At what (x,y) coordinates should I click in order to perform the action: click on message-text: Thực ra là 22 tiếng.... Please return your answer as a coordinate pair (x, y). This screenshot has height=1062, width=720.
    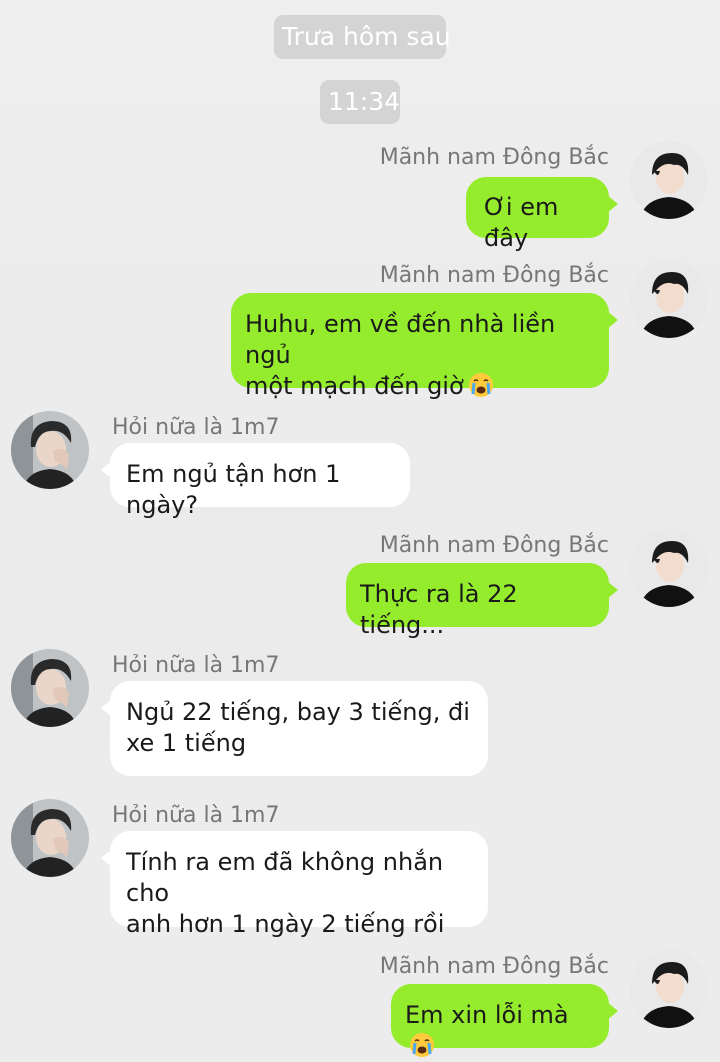
    Looking at the image, I should click on (443, 609).